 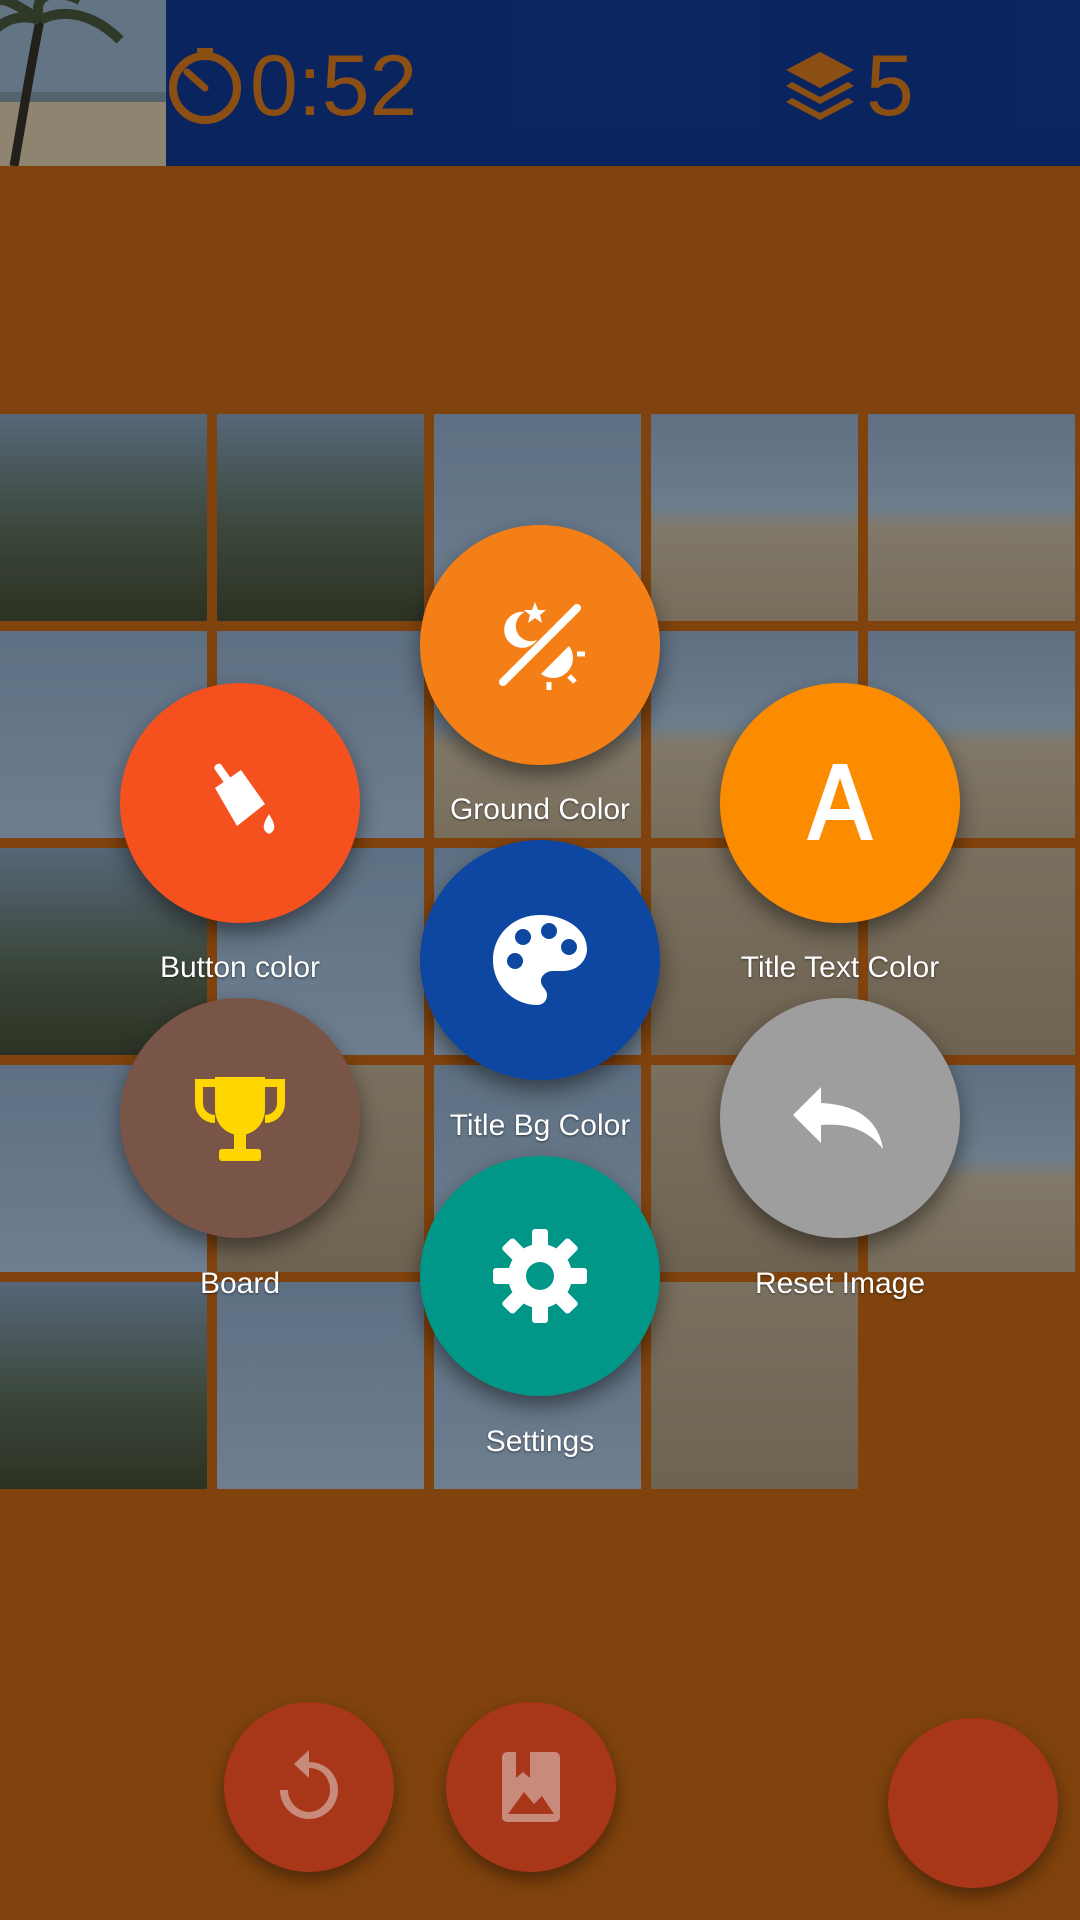 I want to click on letter-a-icon, so click(x=840, y=802).